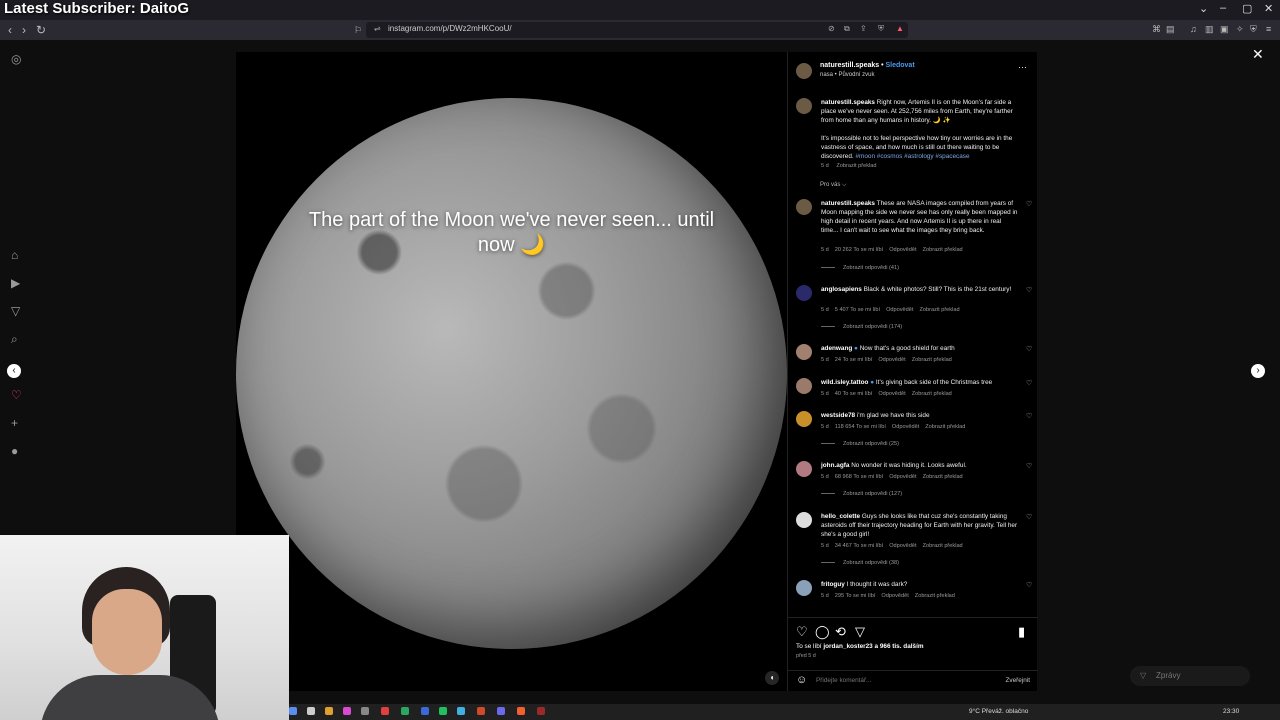 The image size is (1280, 720). I want to click on comment-likes: 5 407 To se mi líbí, so click(857, 310).